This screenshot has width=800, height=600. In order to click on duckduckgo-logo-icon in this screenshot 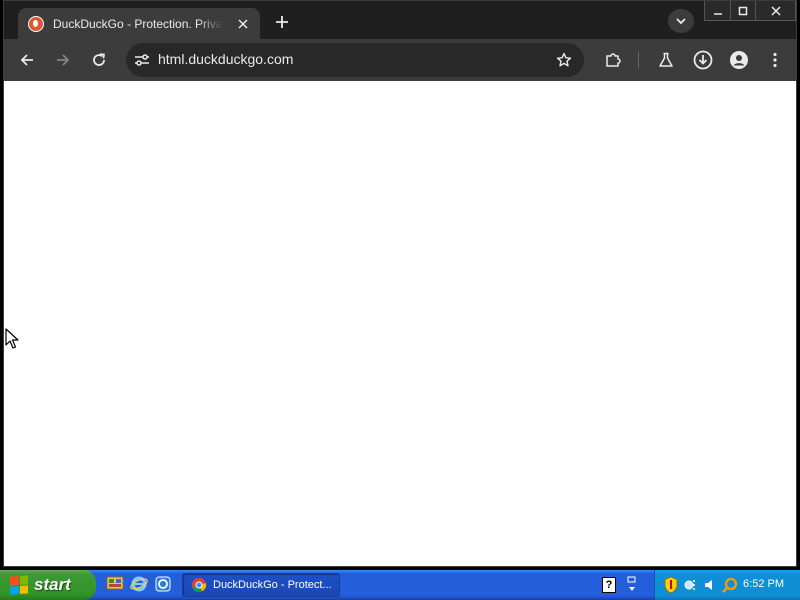, I will do `click(36, 23)`.